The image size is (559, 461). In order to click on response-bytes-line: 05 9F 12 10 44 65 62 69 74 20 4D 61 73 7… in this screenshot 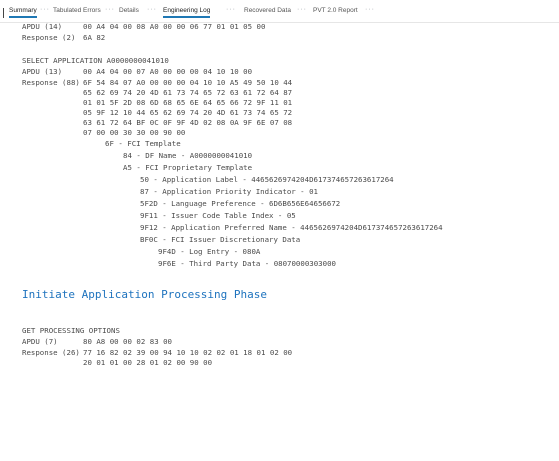, I will do `click(188, 112)`.